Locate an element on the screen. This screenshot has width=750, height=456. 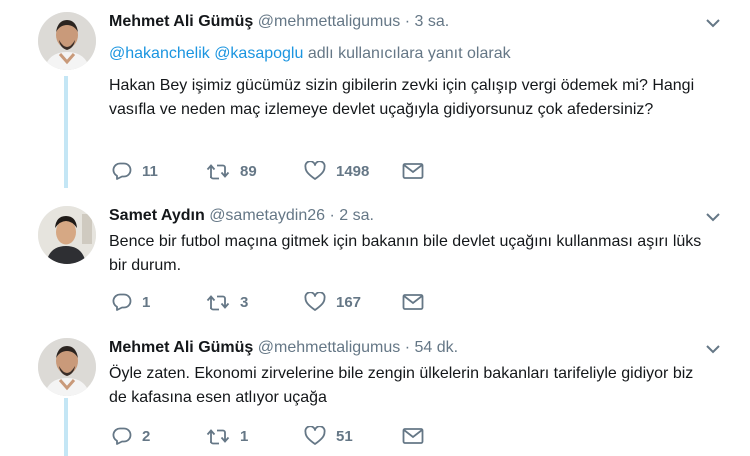
replying-suffix: adlı kullanıcılara yanıt olarak is located at coordinates (407, 53).